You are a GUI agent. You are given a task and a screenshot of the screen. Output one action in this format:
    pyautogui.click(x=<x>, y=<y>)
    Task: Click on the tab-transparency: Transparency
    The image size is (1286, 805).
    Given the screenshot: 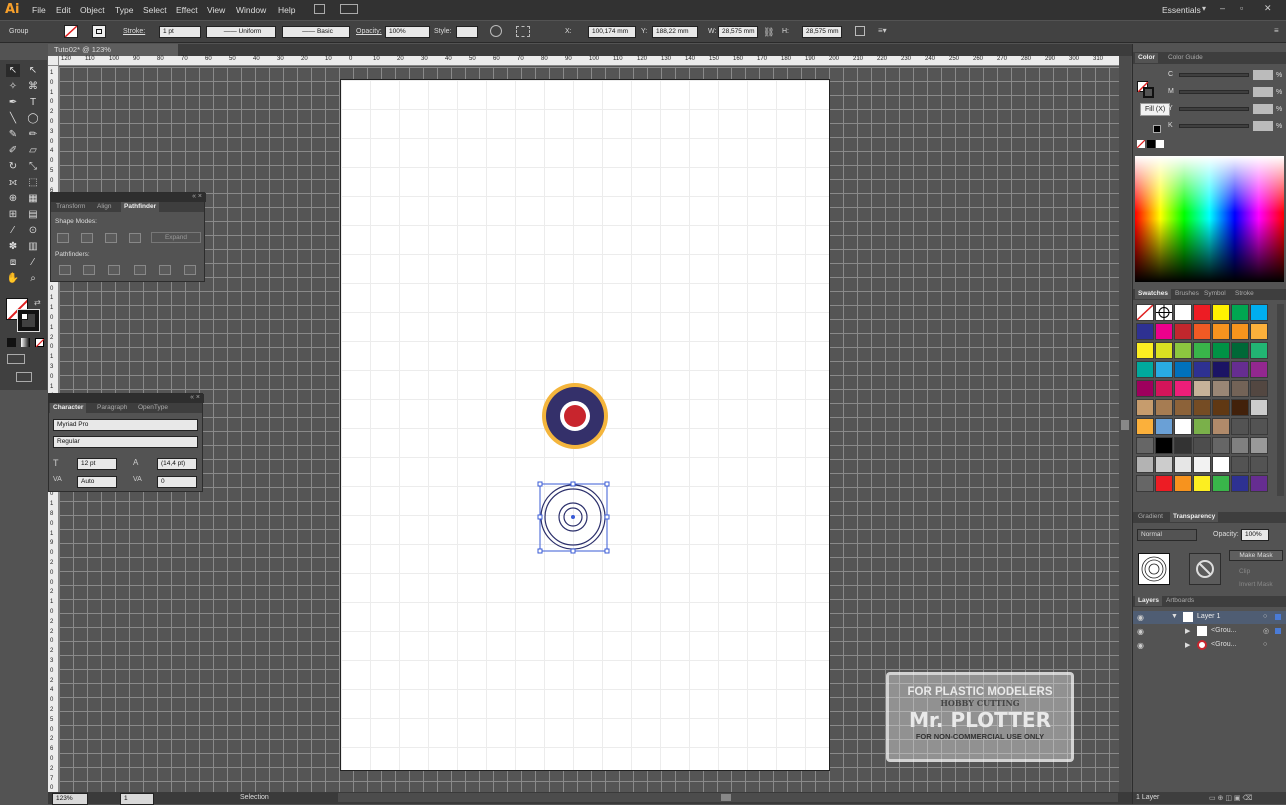 What is the action you would take?
    pyautogui.click(x=1194, y=517)
    